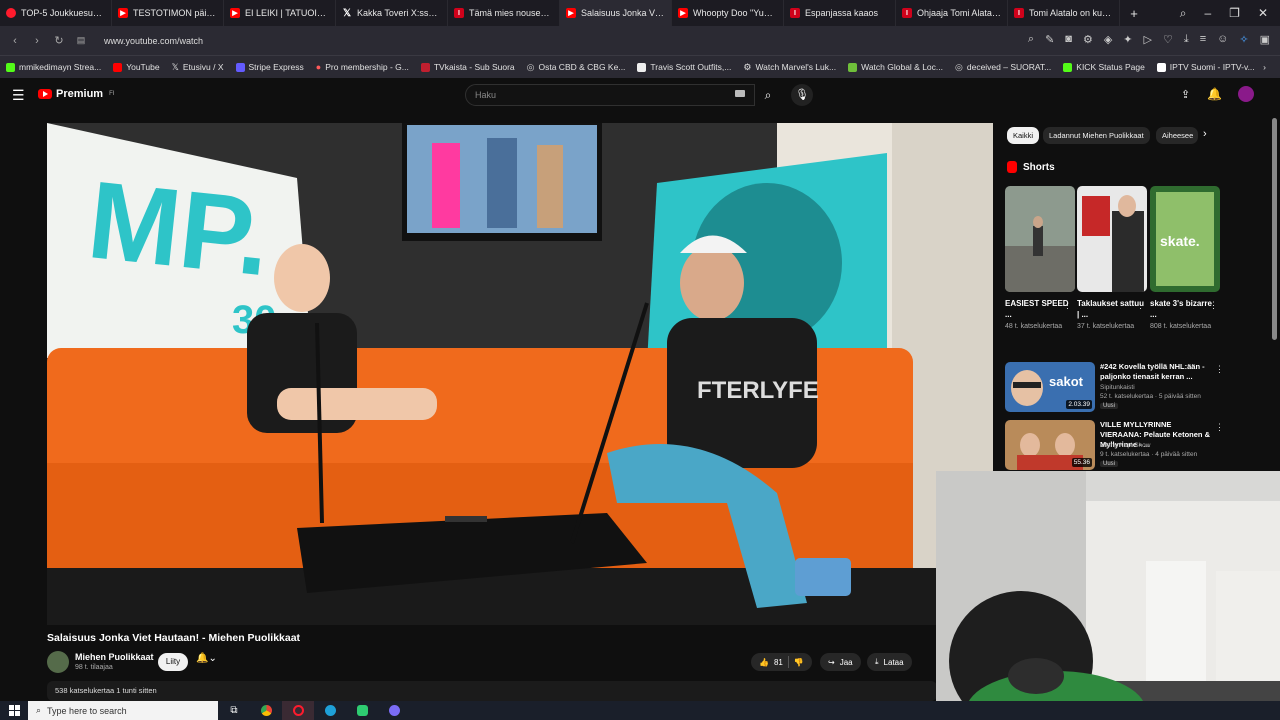 The image size is (1280, 720). What do you see at coordinates (799, 662) in the screenshot?
I see `thumbs-down-icon: 👎` at bounding box center [799, 662].